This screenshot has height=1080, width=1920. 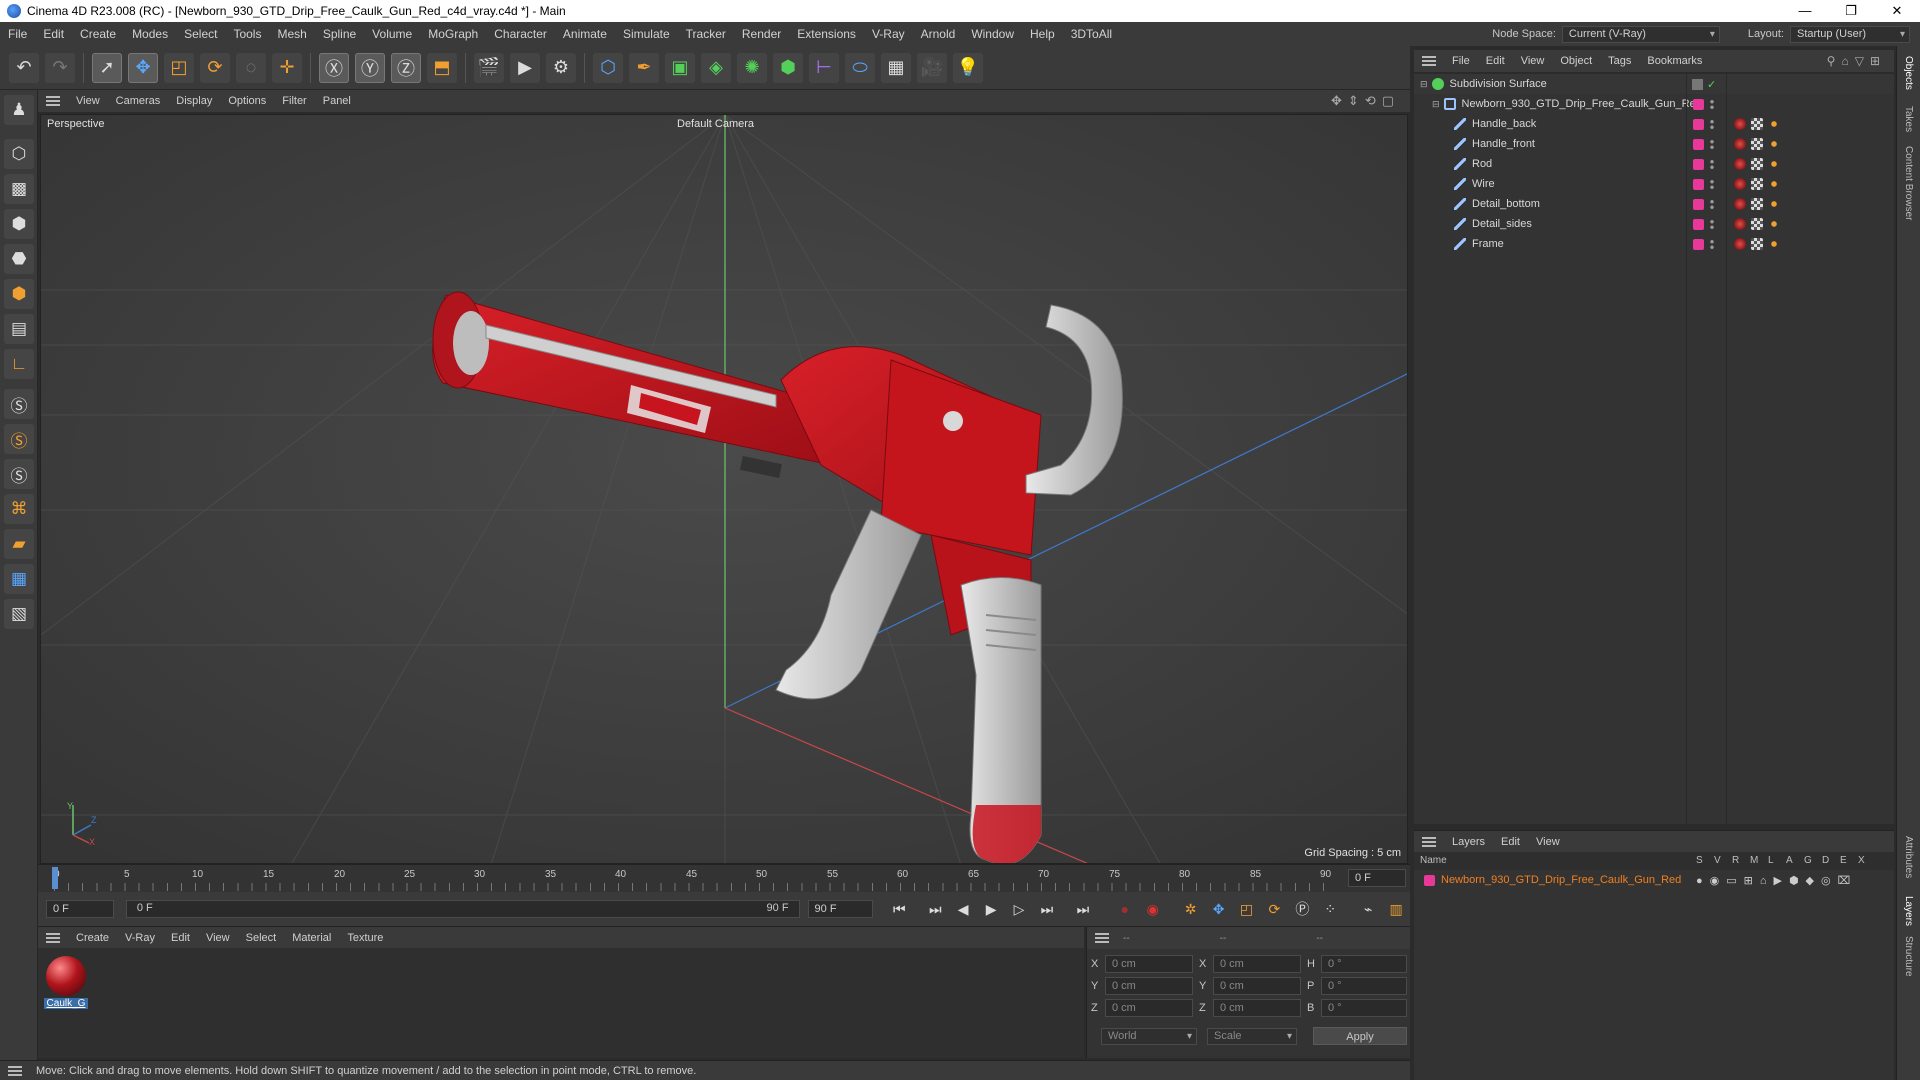 What do you see at coordinates (520, 34) in the screenshot?
I see `menu-character: Character` at bounding box center [520, 34].